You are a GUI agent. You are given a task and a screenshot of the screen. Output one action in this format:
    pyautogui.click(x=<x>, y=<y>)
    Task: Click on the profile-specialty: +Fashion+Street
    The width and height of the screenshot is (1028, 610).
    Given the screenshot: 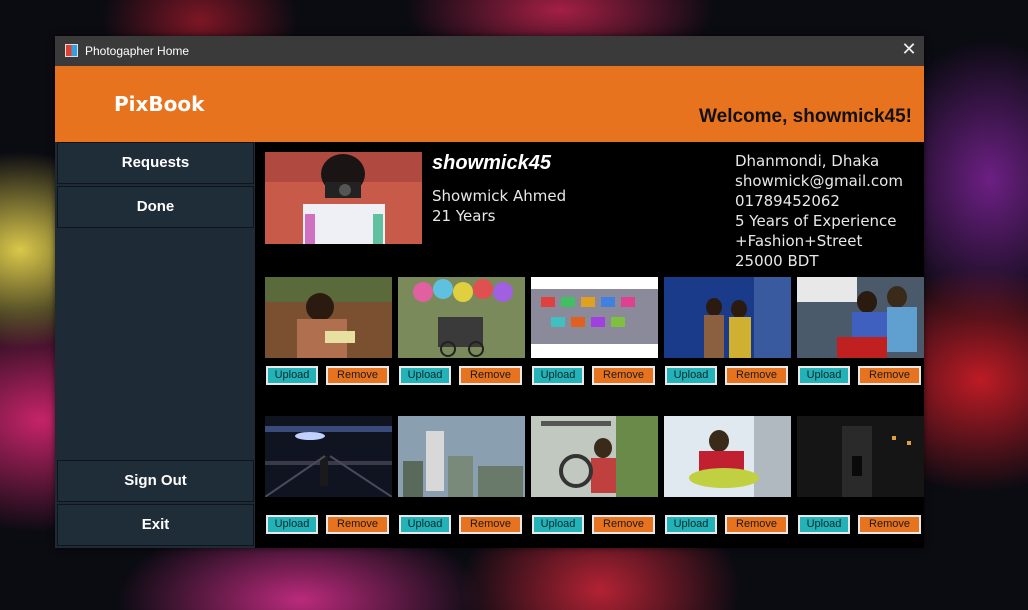 What is the action you would take?
    pyautogui.click(x=799, y=241)
    